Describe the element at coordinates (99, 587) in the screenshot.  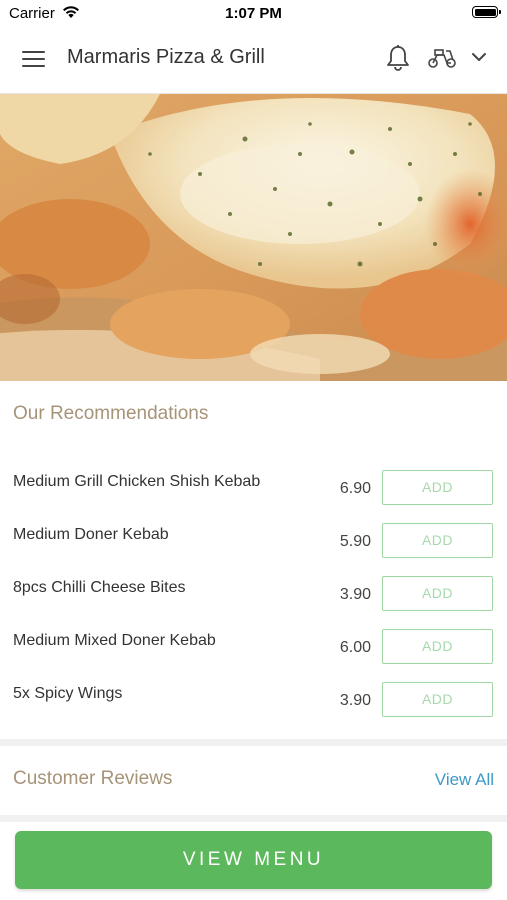
I see `item-name: 8pcs Chilli Cheese Bites` at that location.